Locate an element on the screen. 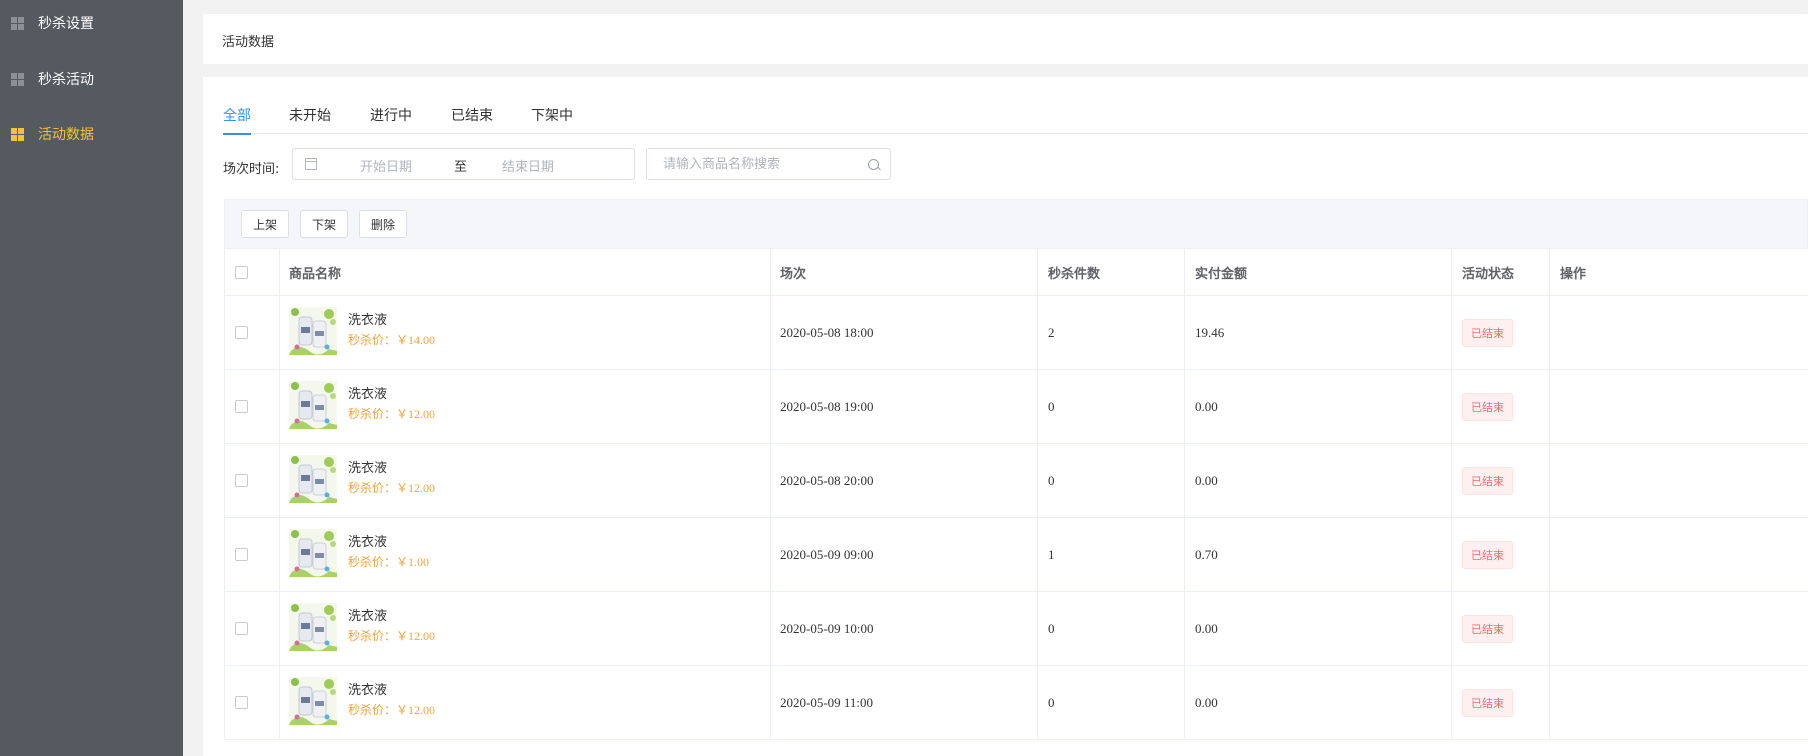 The width and height of the screenshot is (1808, 756). tab-not-started: 未开始 is located at coordinates (310, 119).